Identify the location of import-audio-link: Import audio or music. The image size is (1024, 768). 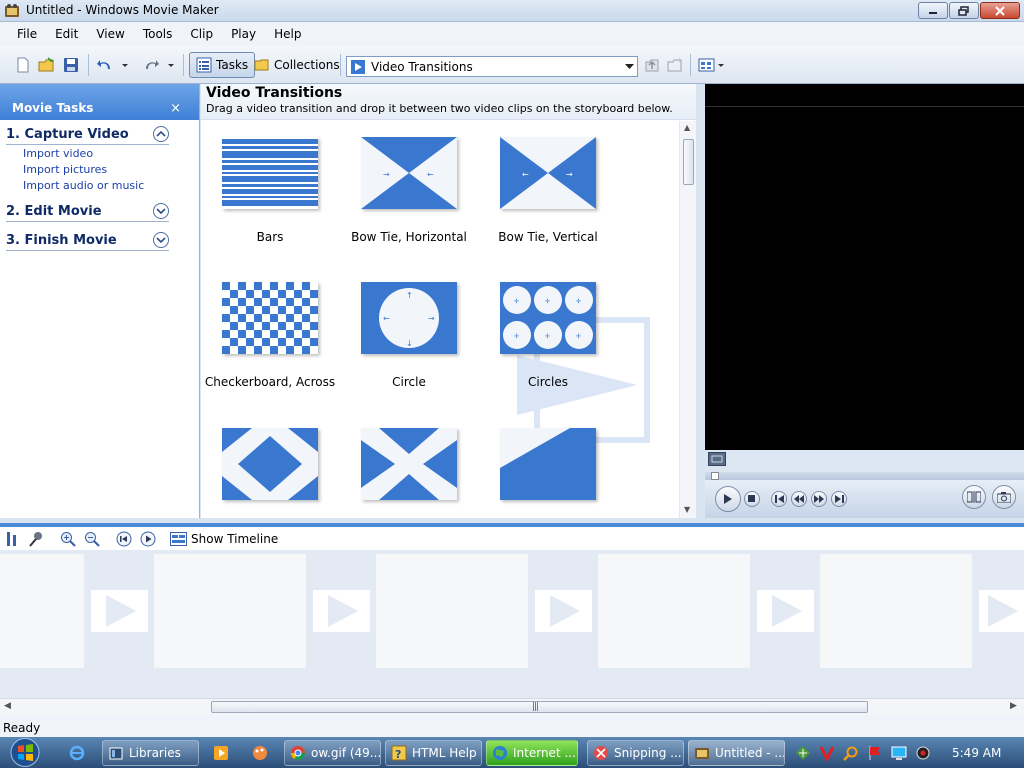
(87, 185).